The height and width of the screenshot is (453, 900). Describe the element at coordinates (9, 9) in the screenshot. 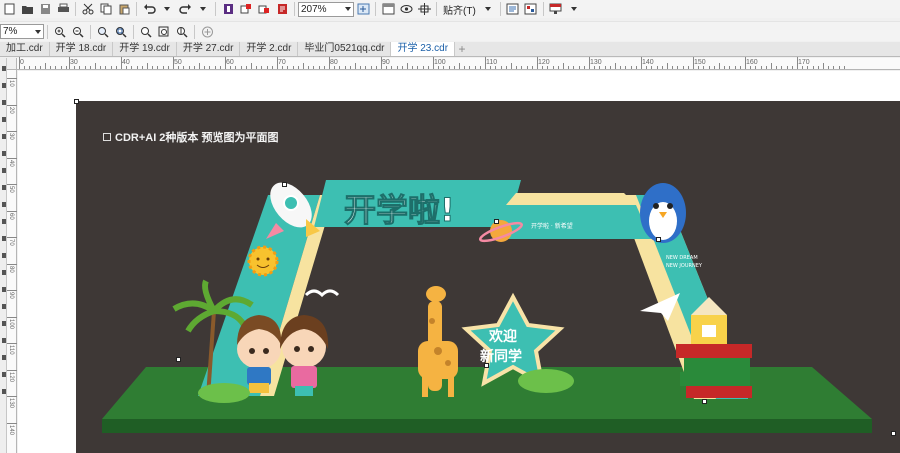

I see `new-icon` at that location.